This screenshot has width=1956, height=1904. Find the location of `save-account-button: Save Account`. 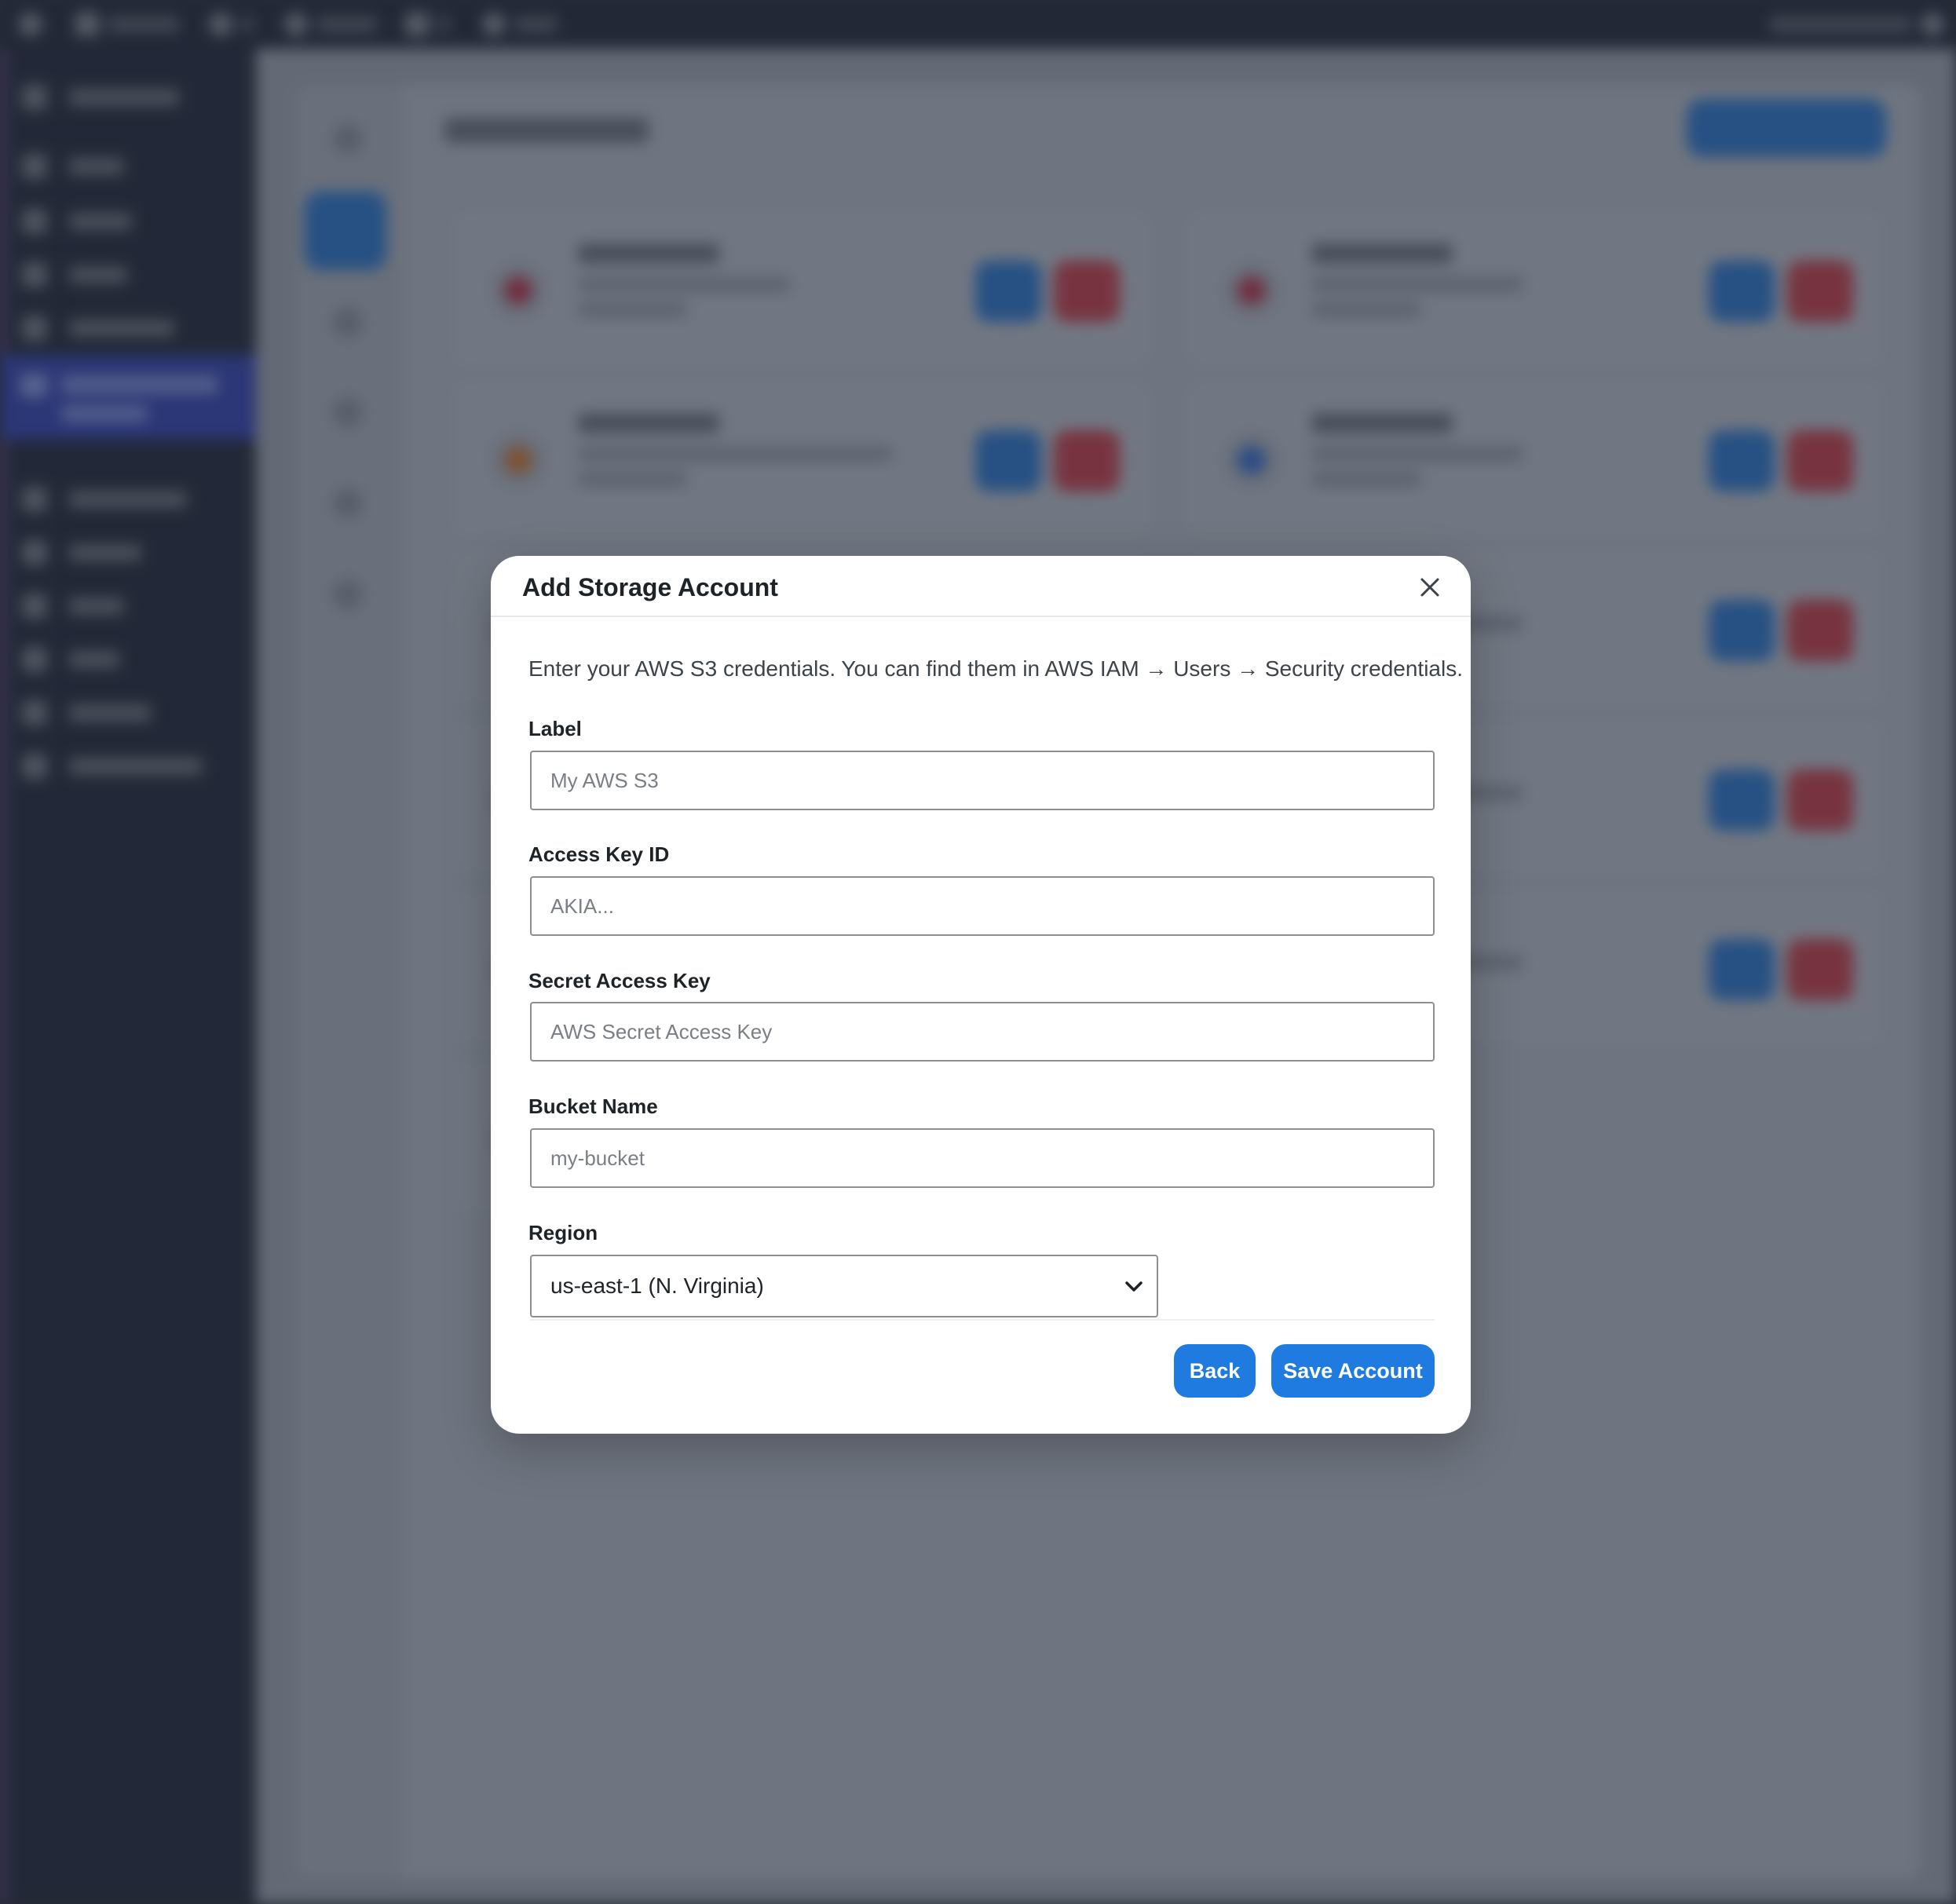

save-account-button: Save Account is located at coordinates (1353, 1371).